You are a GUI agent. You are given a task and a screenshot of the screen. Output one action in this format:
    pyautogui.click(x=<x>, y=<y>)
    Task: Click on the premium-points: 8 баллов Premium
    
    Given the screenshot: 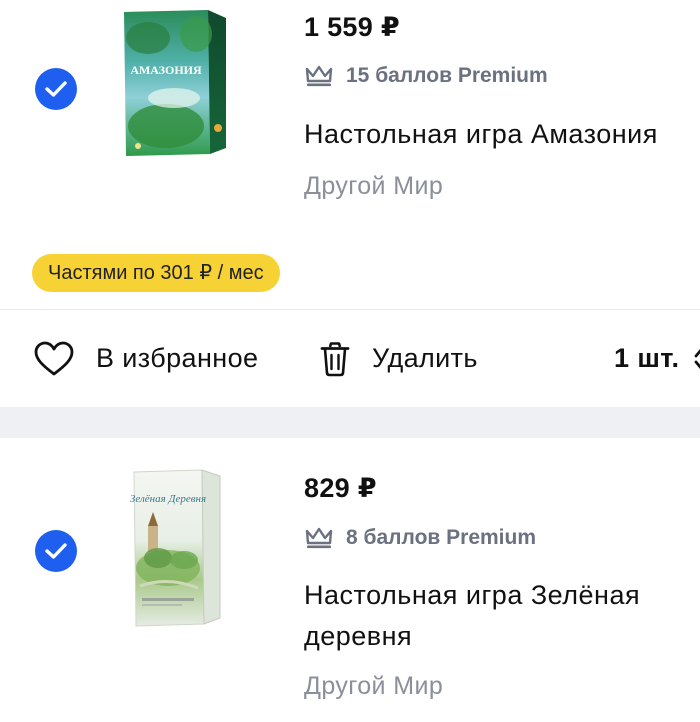 What is the action you would take?
    pyautogui.click(x=420, y=538)
    